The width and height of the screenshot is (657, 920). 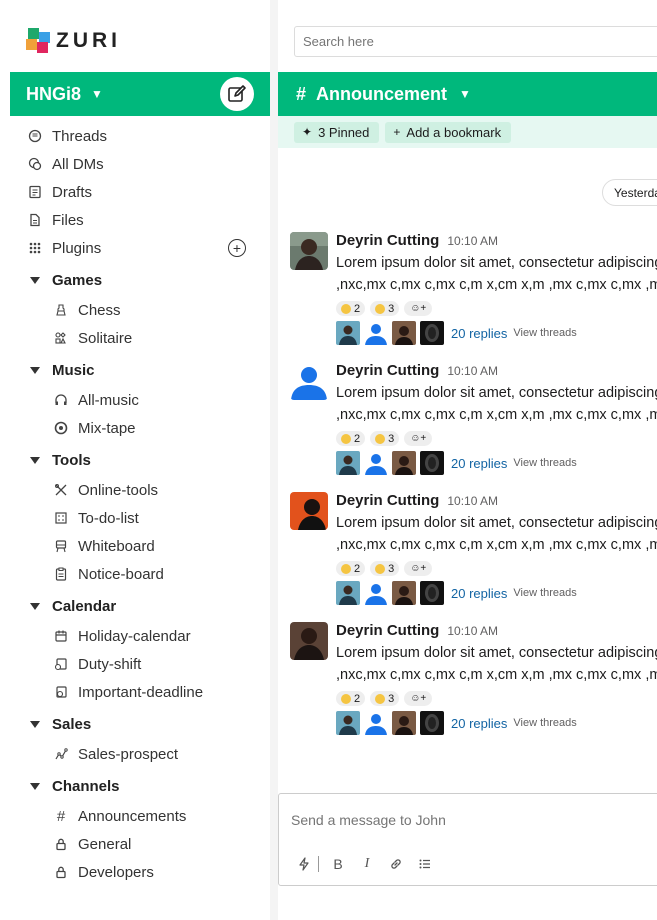 I want to click on zuri-logo: ZURI, so click(x=73, y=41).